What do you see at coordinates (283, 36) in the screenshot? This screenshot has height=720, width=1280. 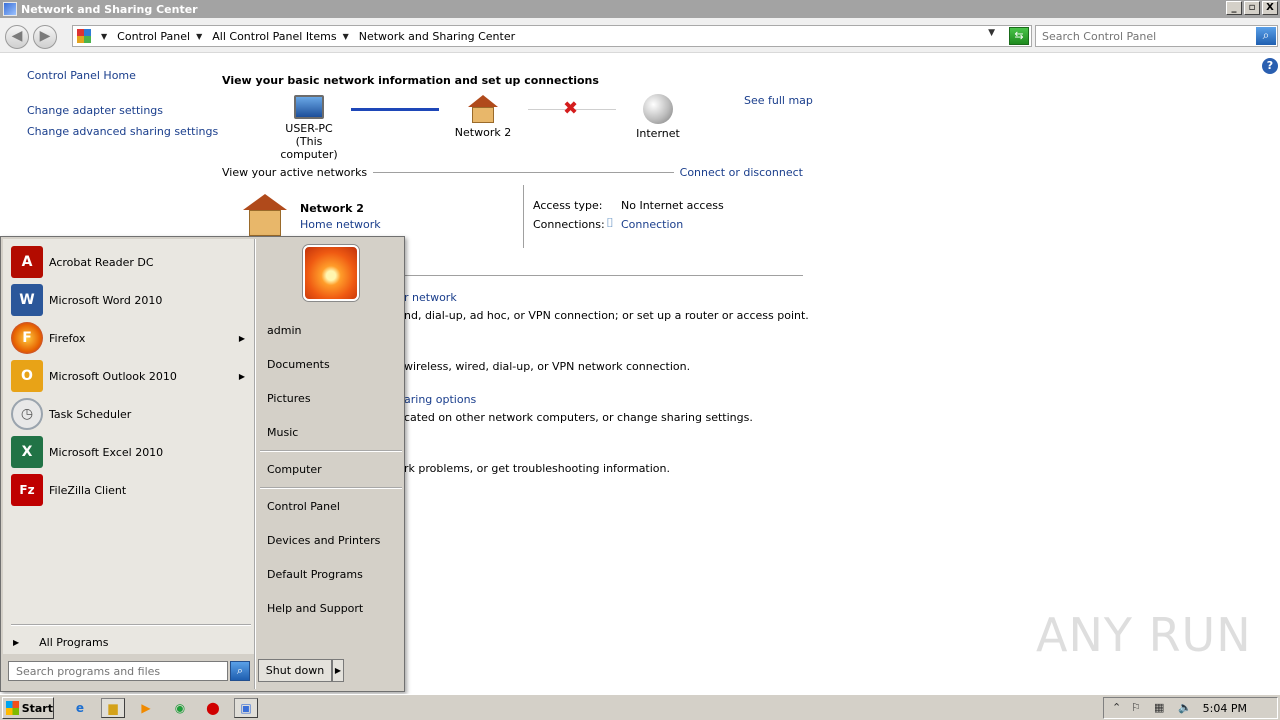 I see `breadcrumb-all-items: All Control Panel Items ▼` at bounding box center [283, 36].